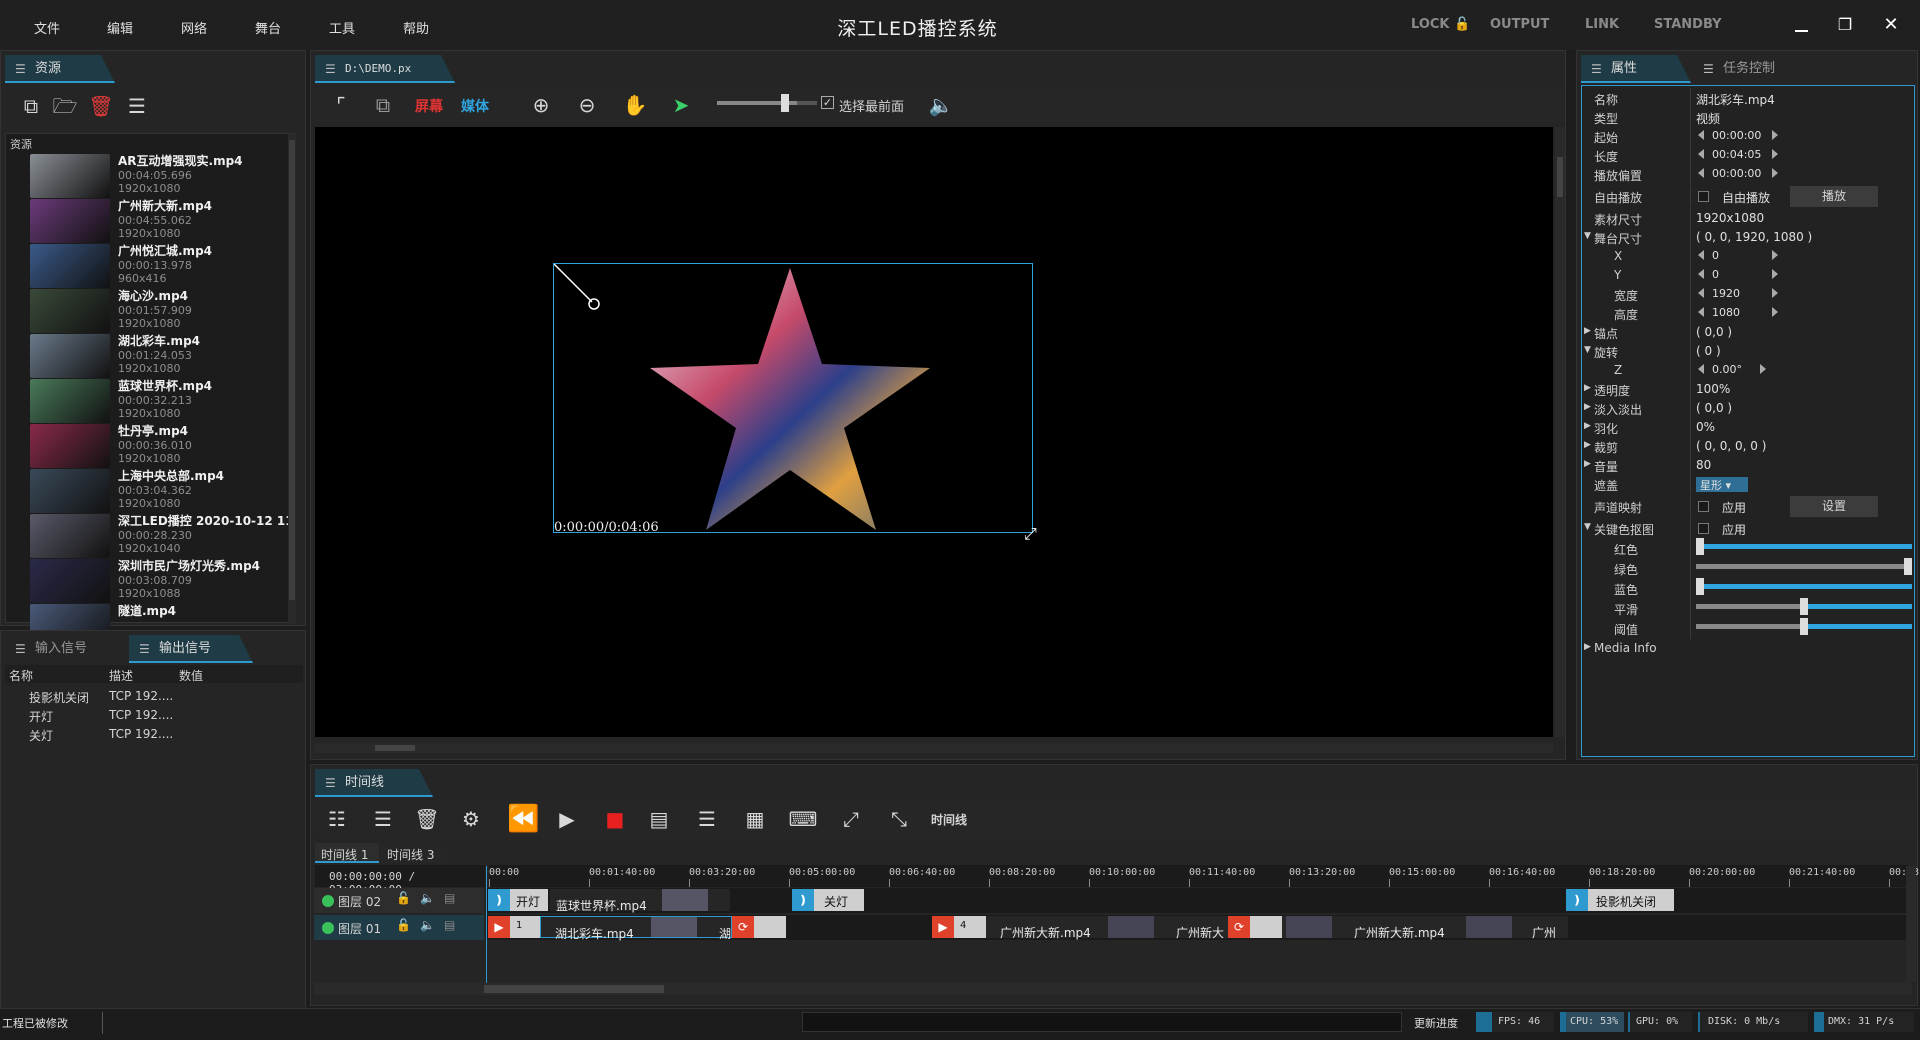  I want to click on select-arrow-icon: ➤, so click(681, 105).